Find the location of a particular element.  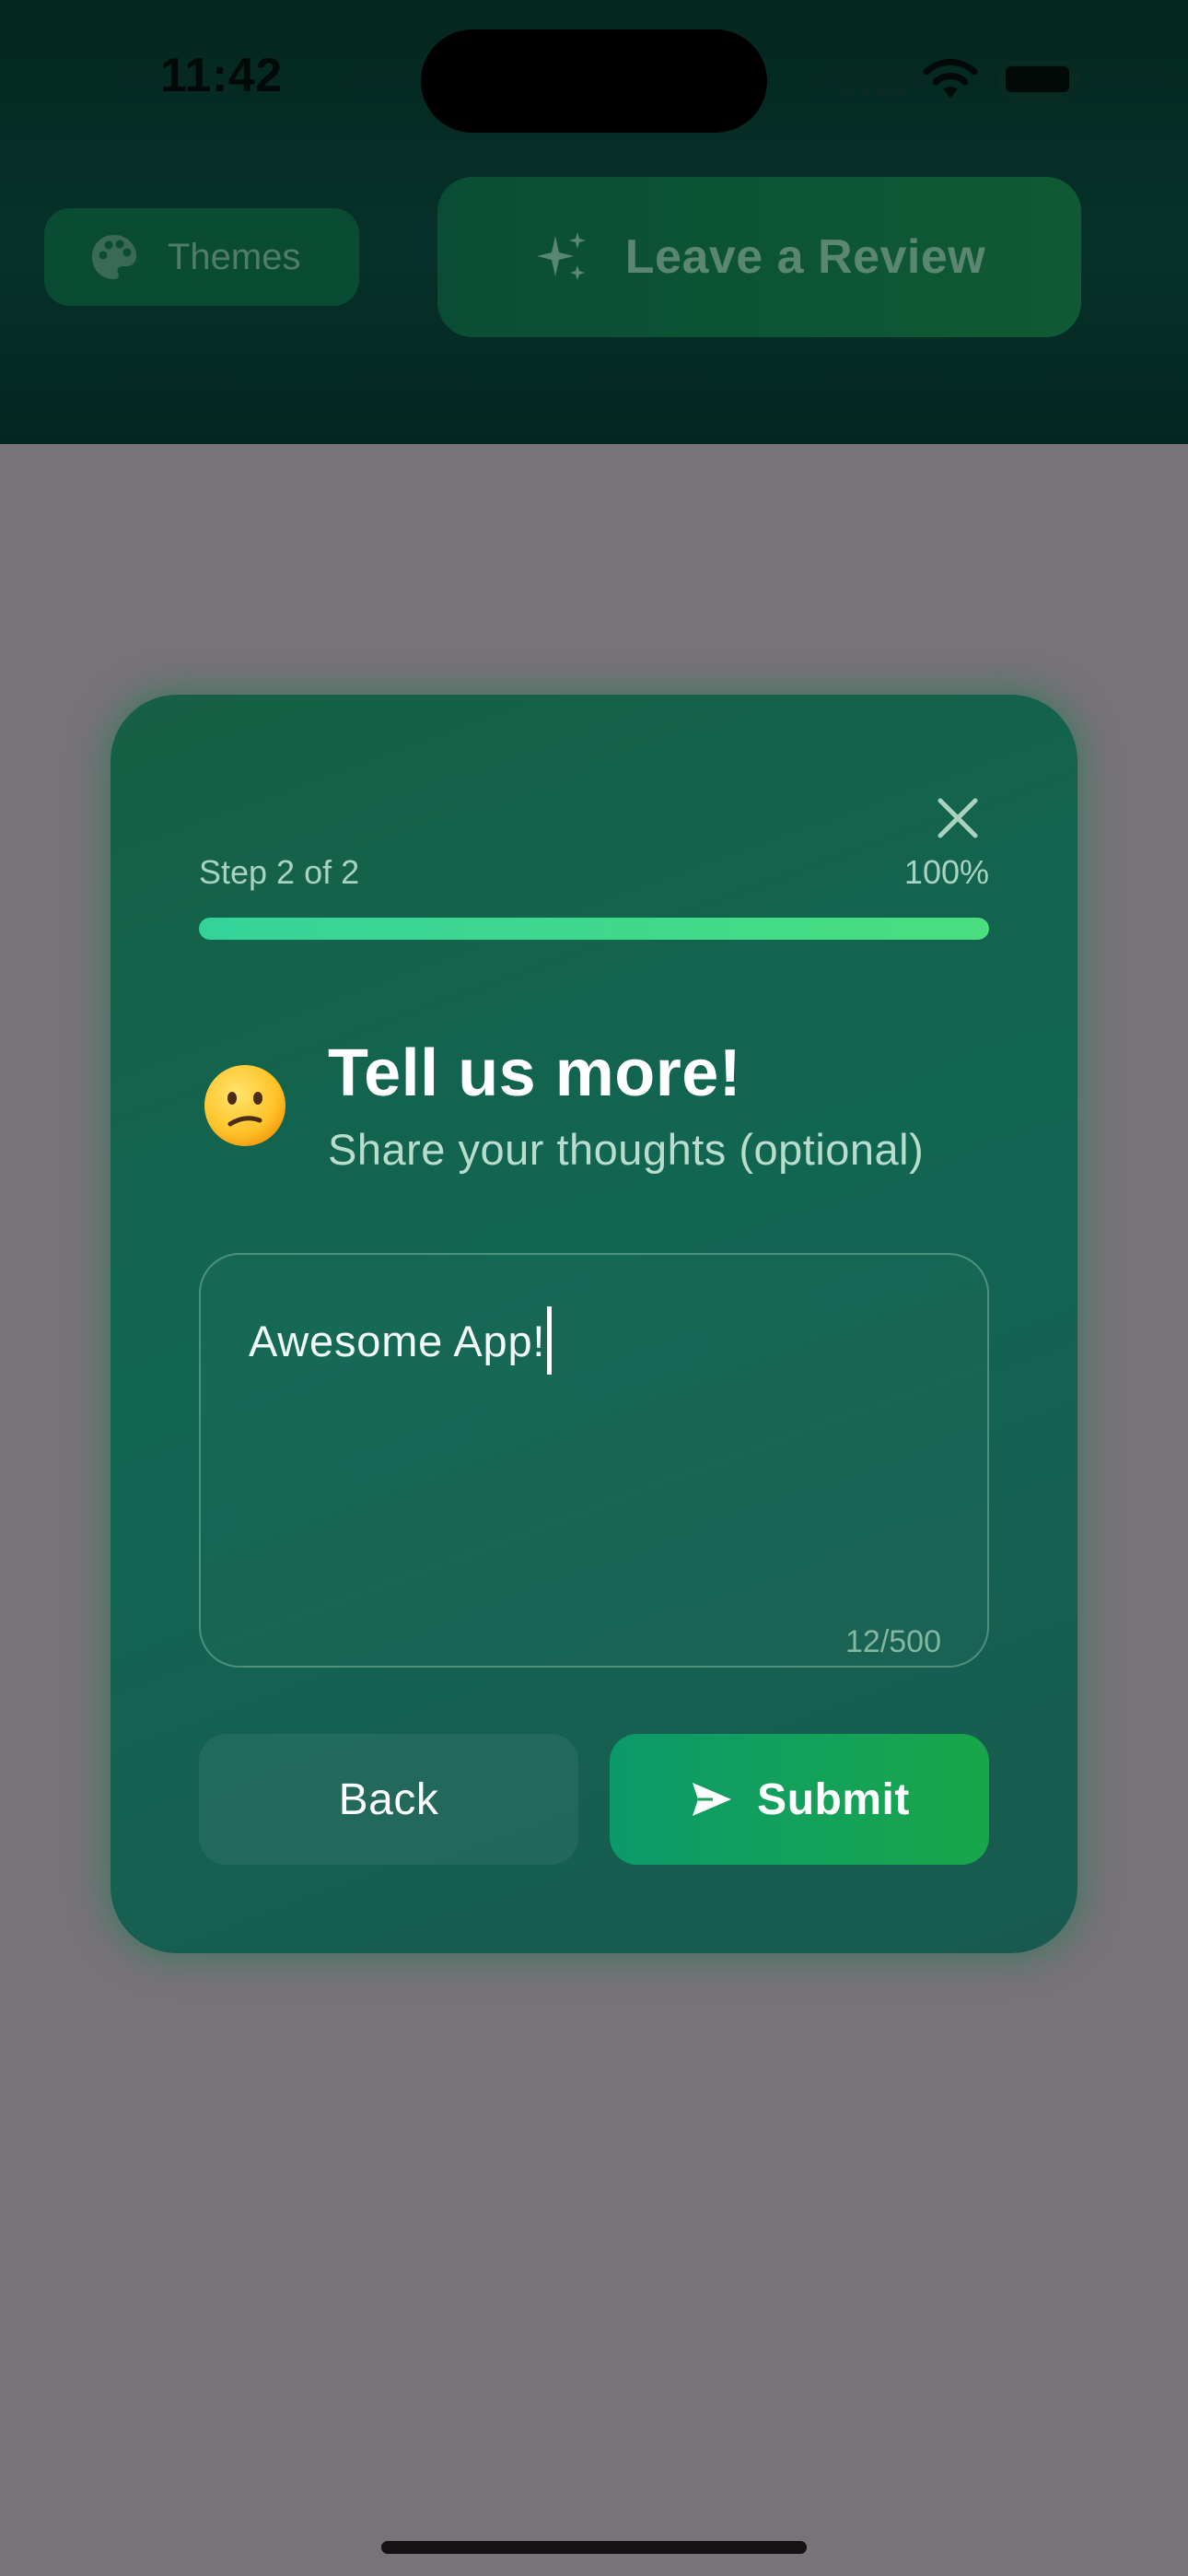

battery-icon is located at coordinates (1040, 79).